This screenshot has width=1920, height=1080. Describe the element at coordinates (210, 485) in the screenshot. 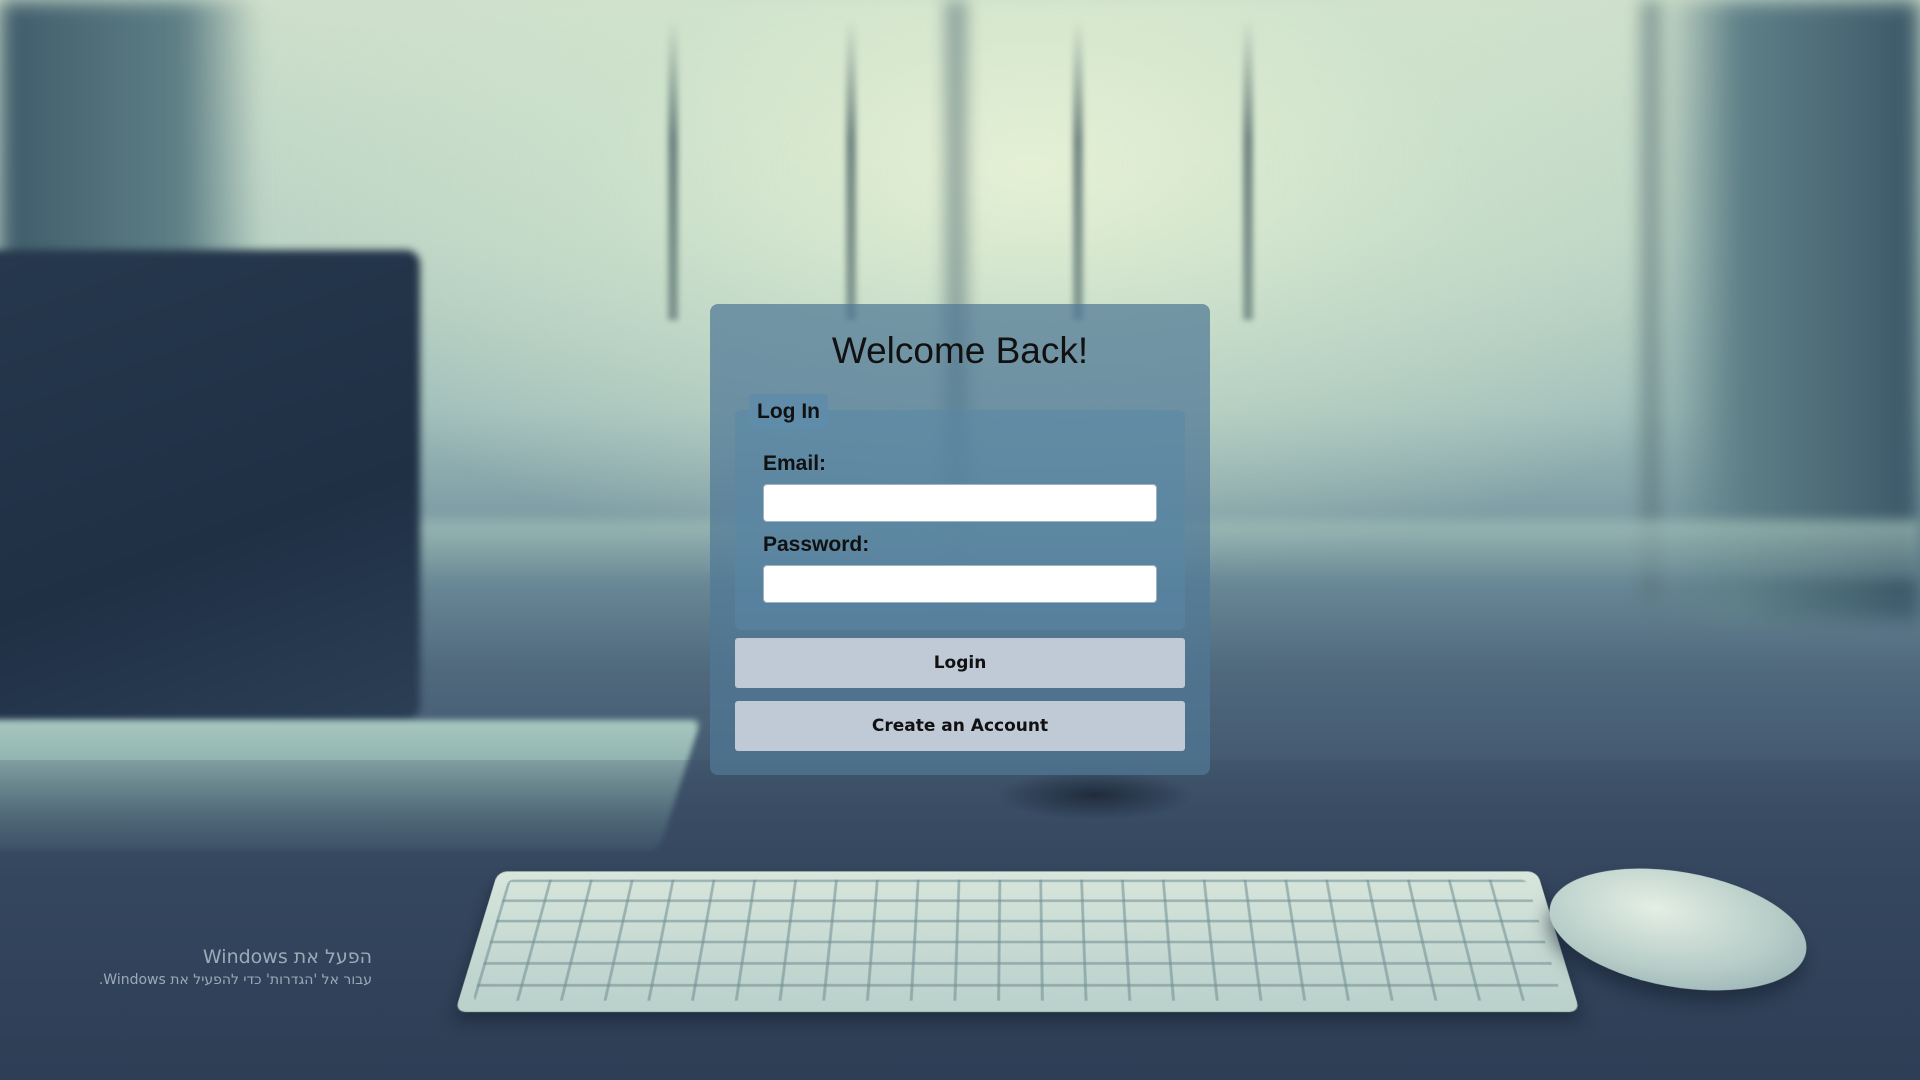

I see `laptop-screen` at that location.